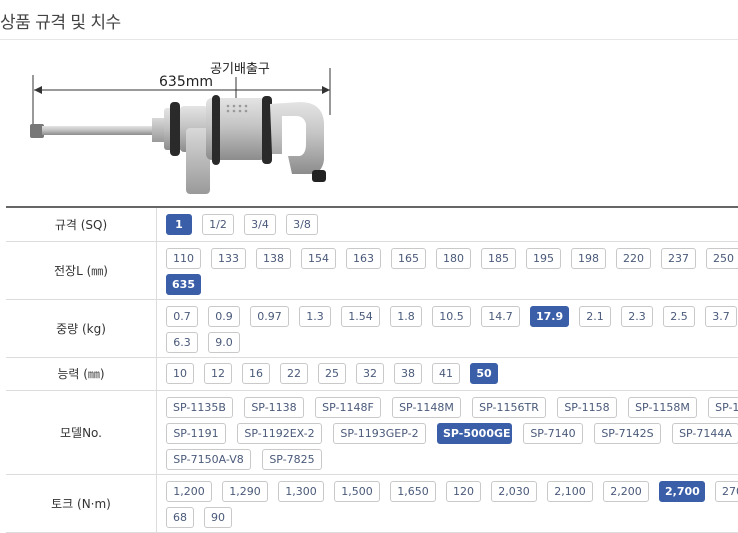  Describe the element at coordinates (182, 342) in the screenshot. I see `spec-option-weight: 6.3` at that location.